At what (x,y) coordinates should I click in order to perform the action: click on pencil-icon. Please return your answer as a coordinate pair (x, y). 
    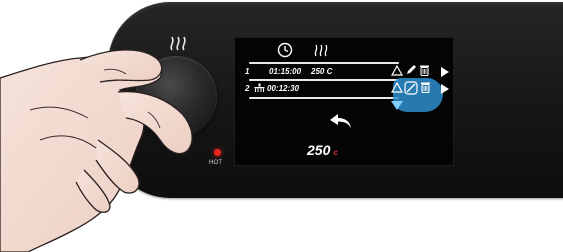
    Looking at the image, I should click on (411, 70).